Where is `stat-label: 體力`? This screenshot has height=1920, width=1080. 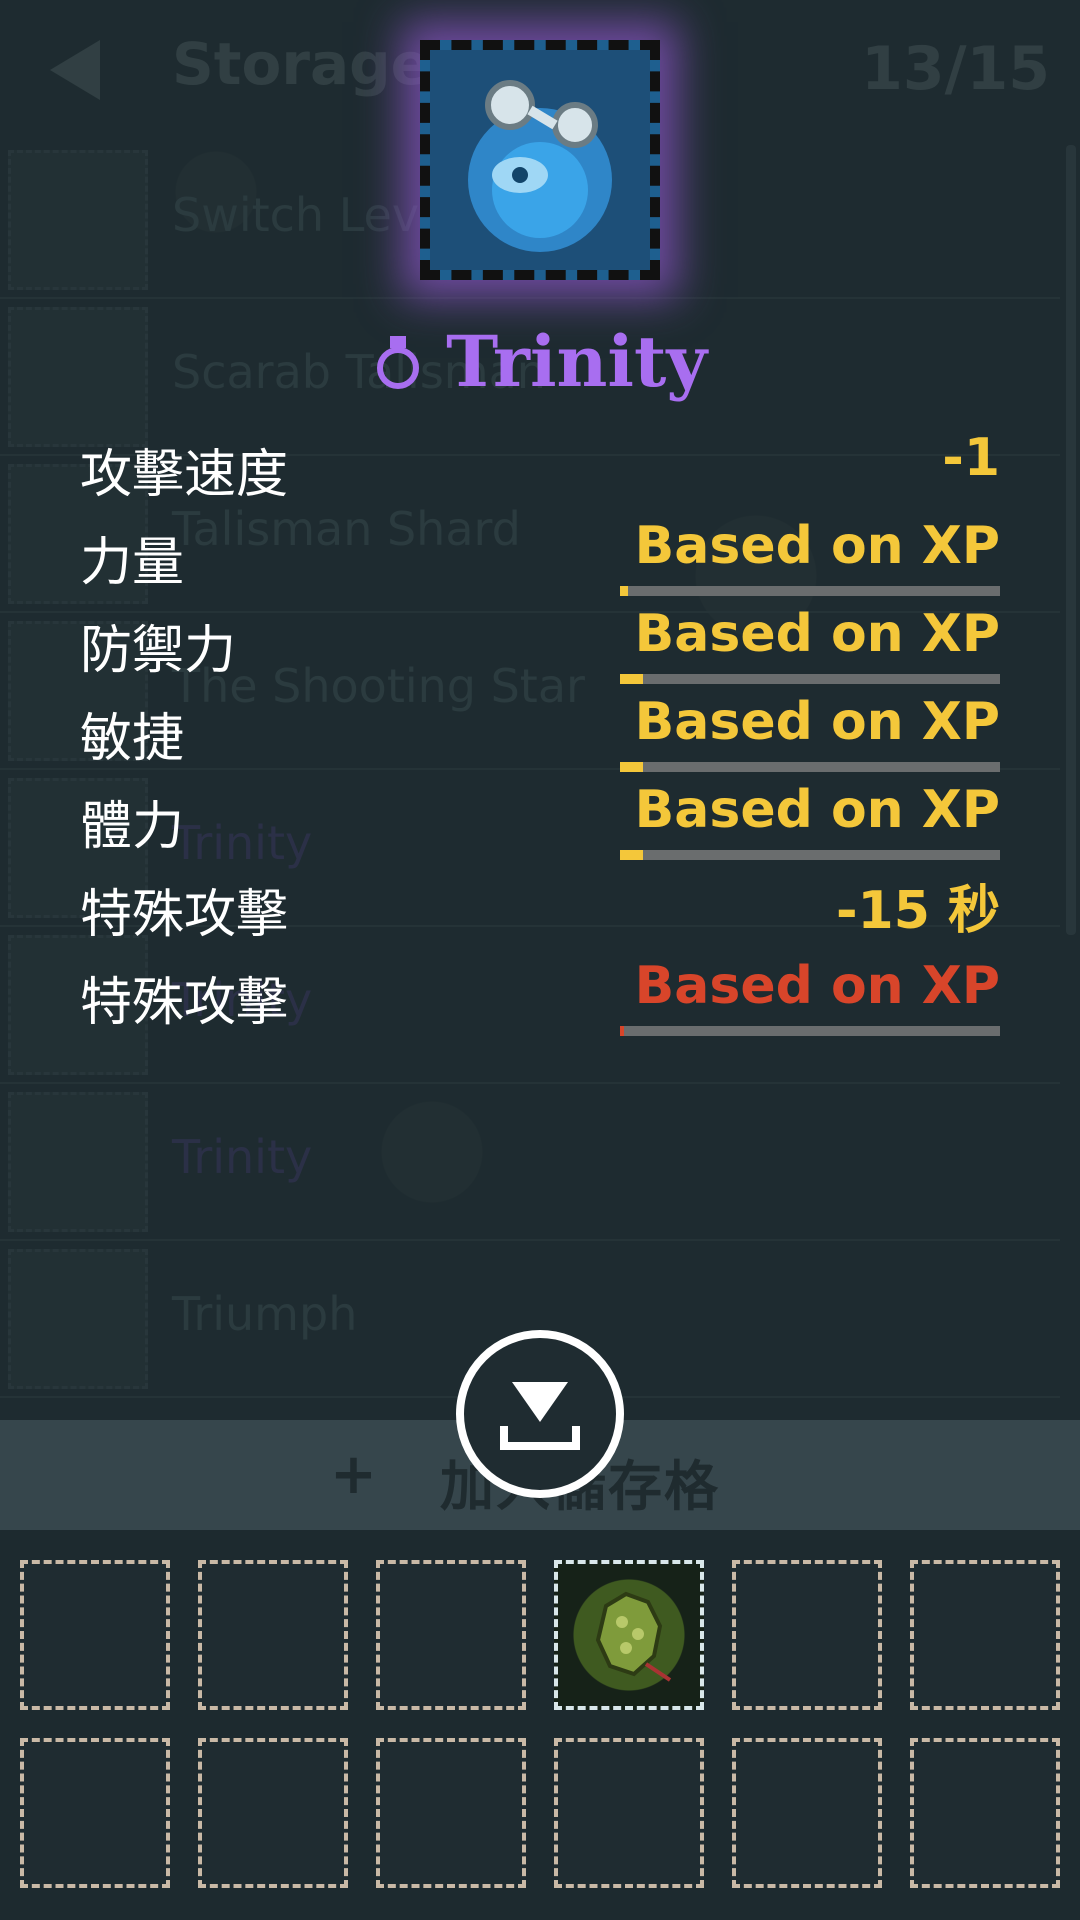
stat-label: 體力 is located at coordinates (132, 827).